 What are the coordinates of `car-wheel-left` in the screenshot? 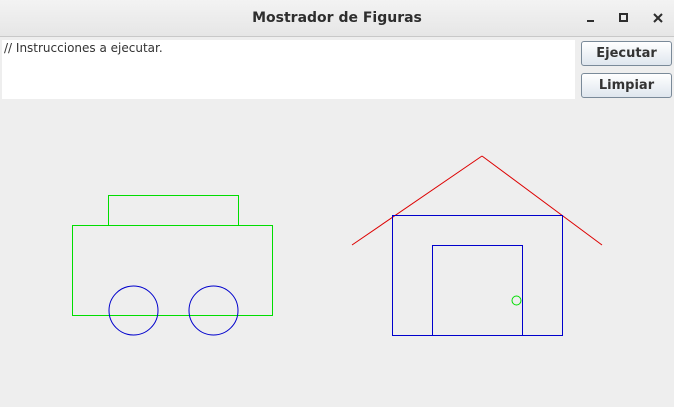 It's located at (133, 310).